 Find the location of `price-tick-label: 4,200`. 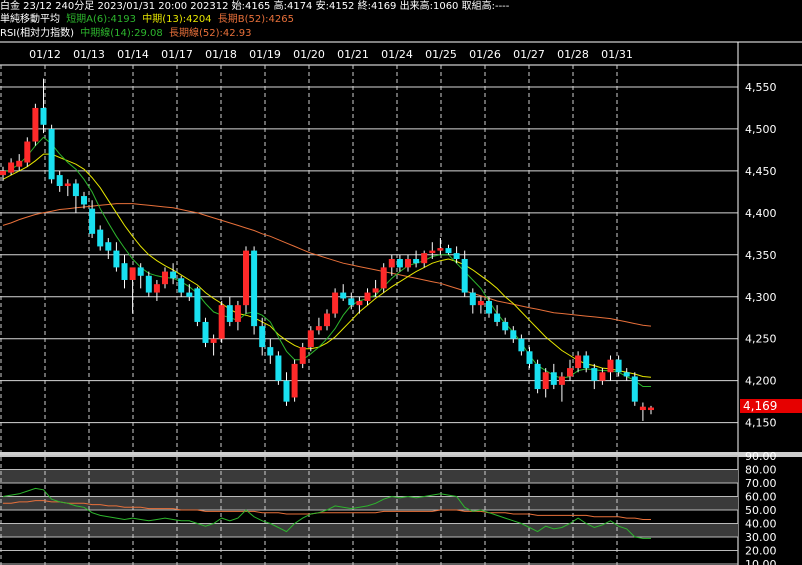

price-tick-label: 4,200 is located at coordinates (761, 381).